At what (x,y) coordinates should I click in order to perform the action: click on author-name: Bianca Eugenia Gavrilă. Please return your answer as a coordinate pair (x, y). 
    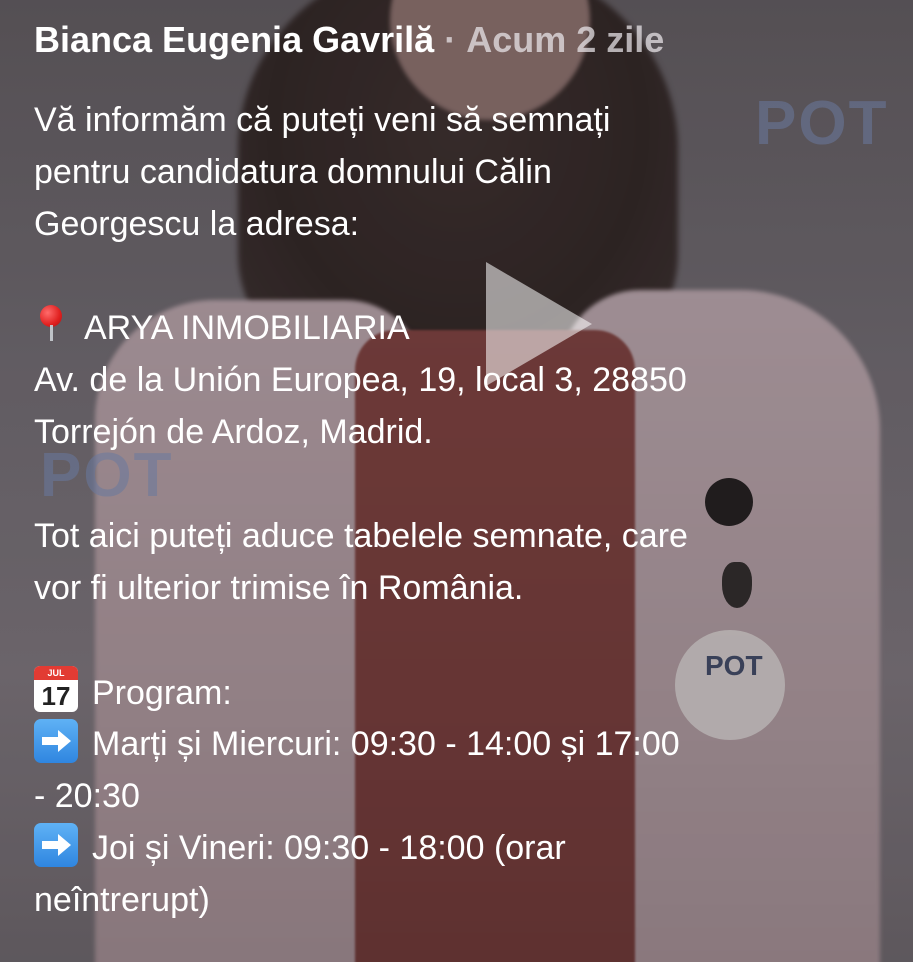
    Looking at the image, I should click on (234, 39).